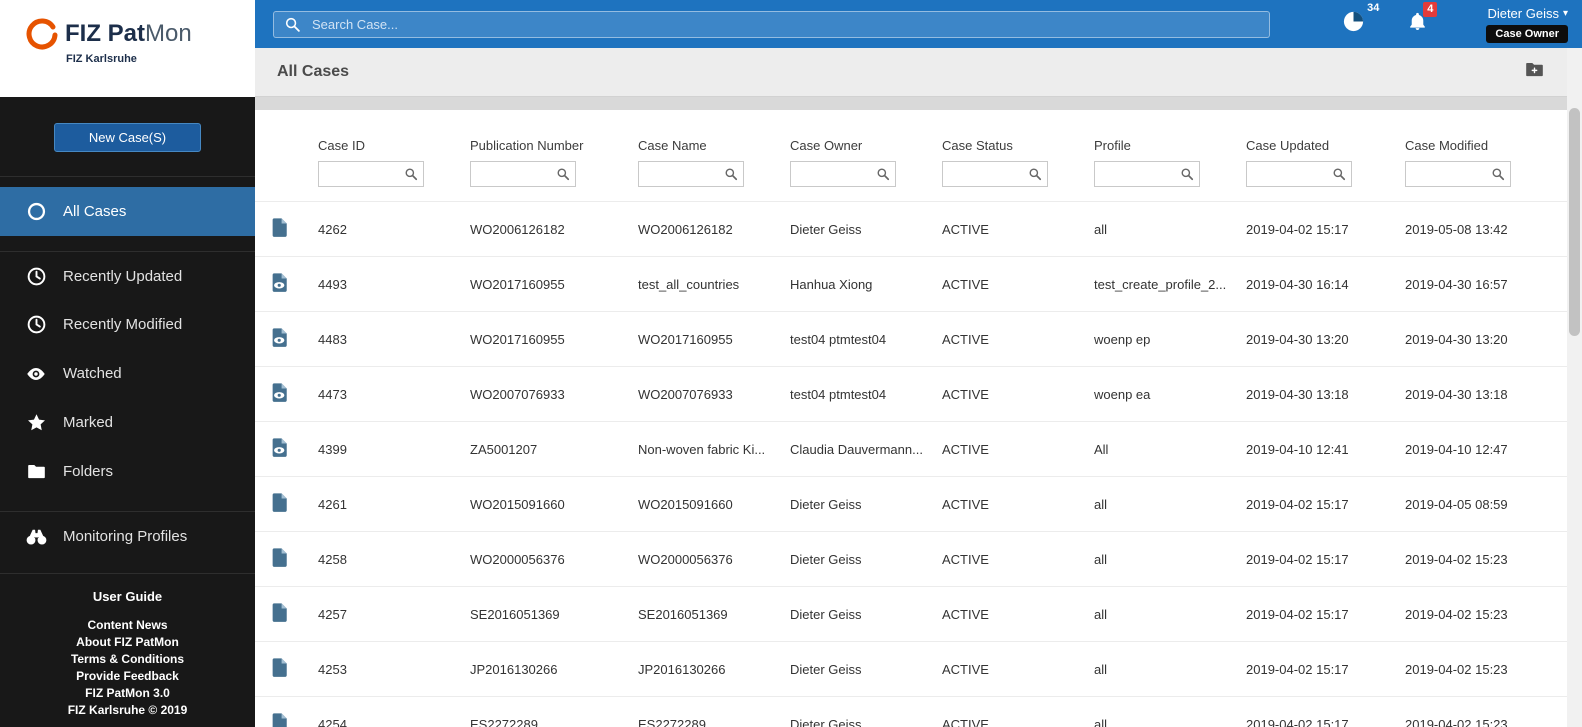 This screenshot has height=727, width=1582. Describe the element at coordinates (42, 34) in the screenshot. I see `fiz-logo-icon` at that location.